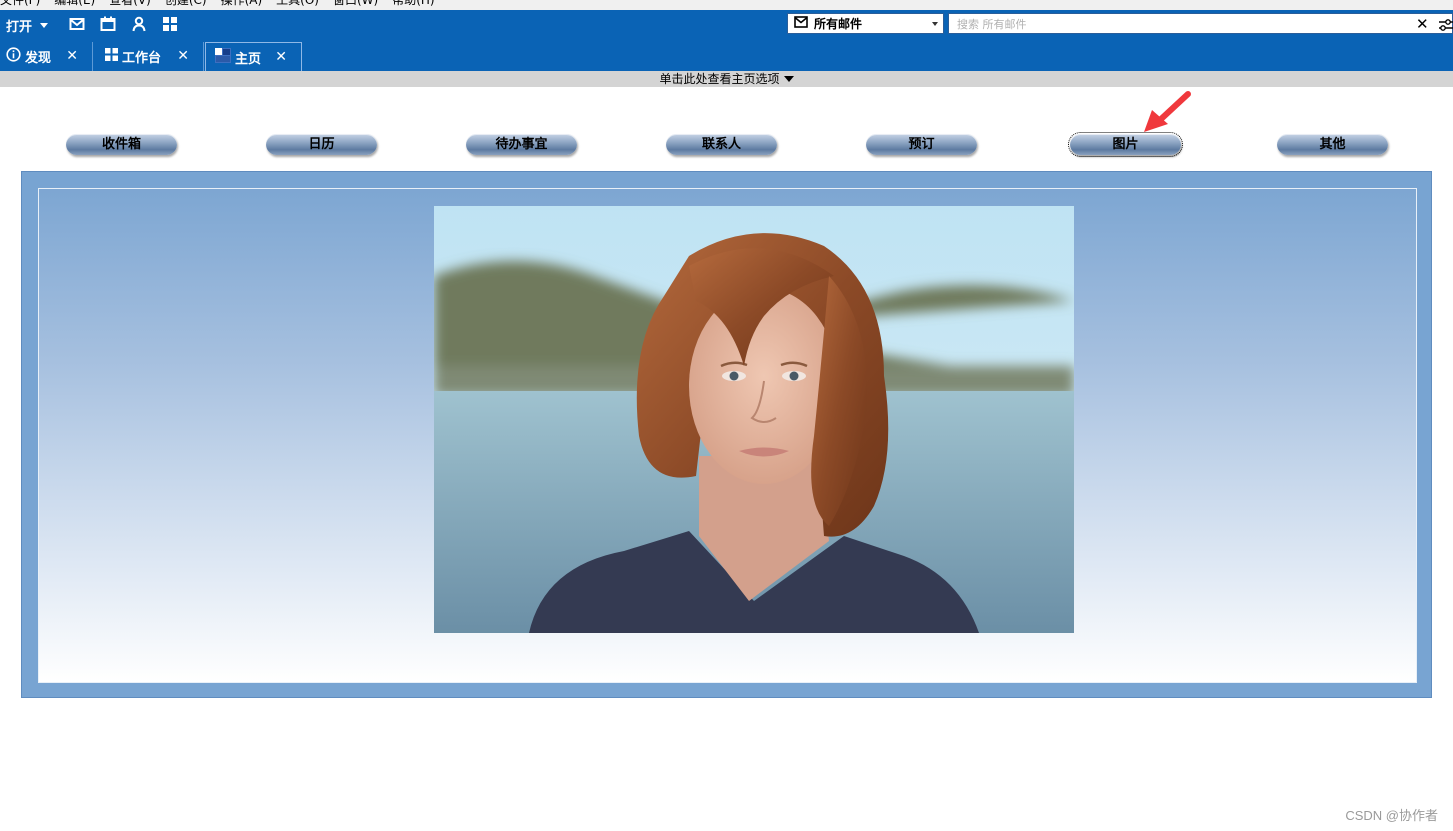 Image resolution: width=1453 pixels, height=831 pixels. What do you see at coordinates (413, 4) in the screenshot?
I see `menu-help: 帮助(H)` at bounding box center [413, 4].